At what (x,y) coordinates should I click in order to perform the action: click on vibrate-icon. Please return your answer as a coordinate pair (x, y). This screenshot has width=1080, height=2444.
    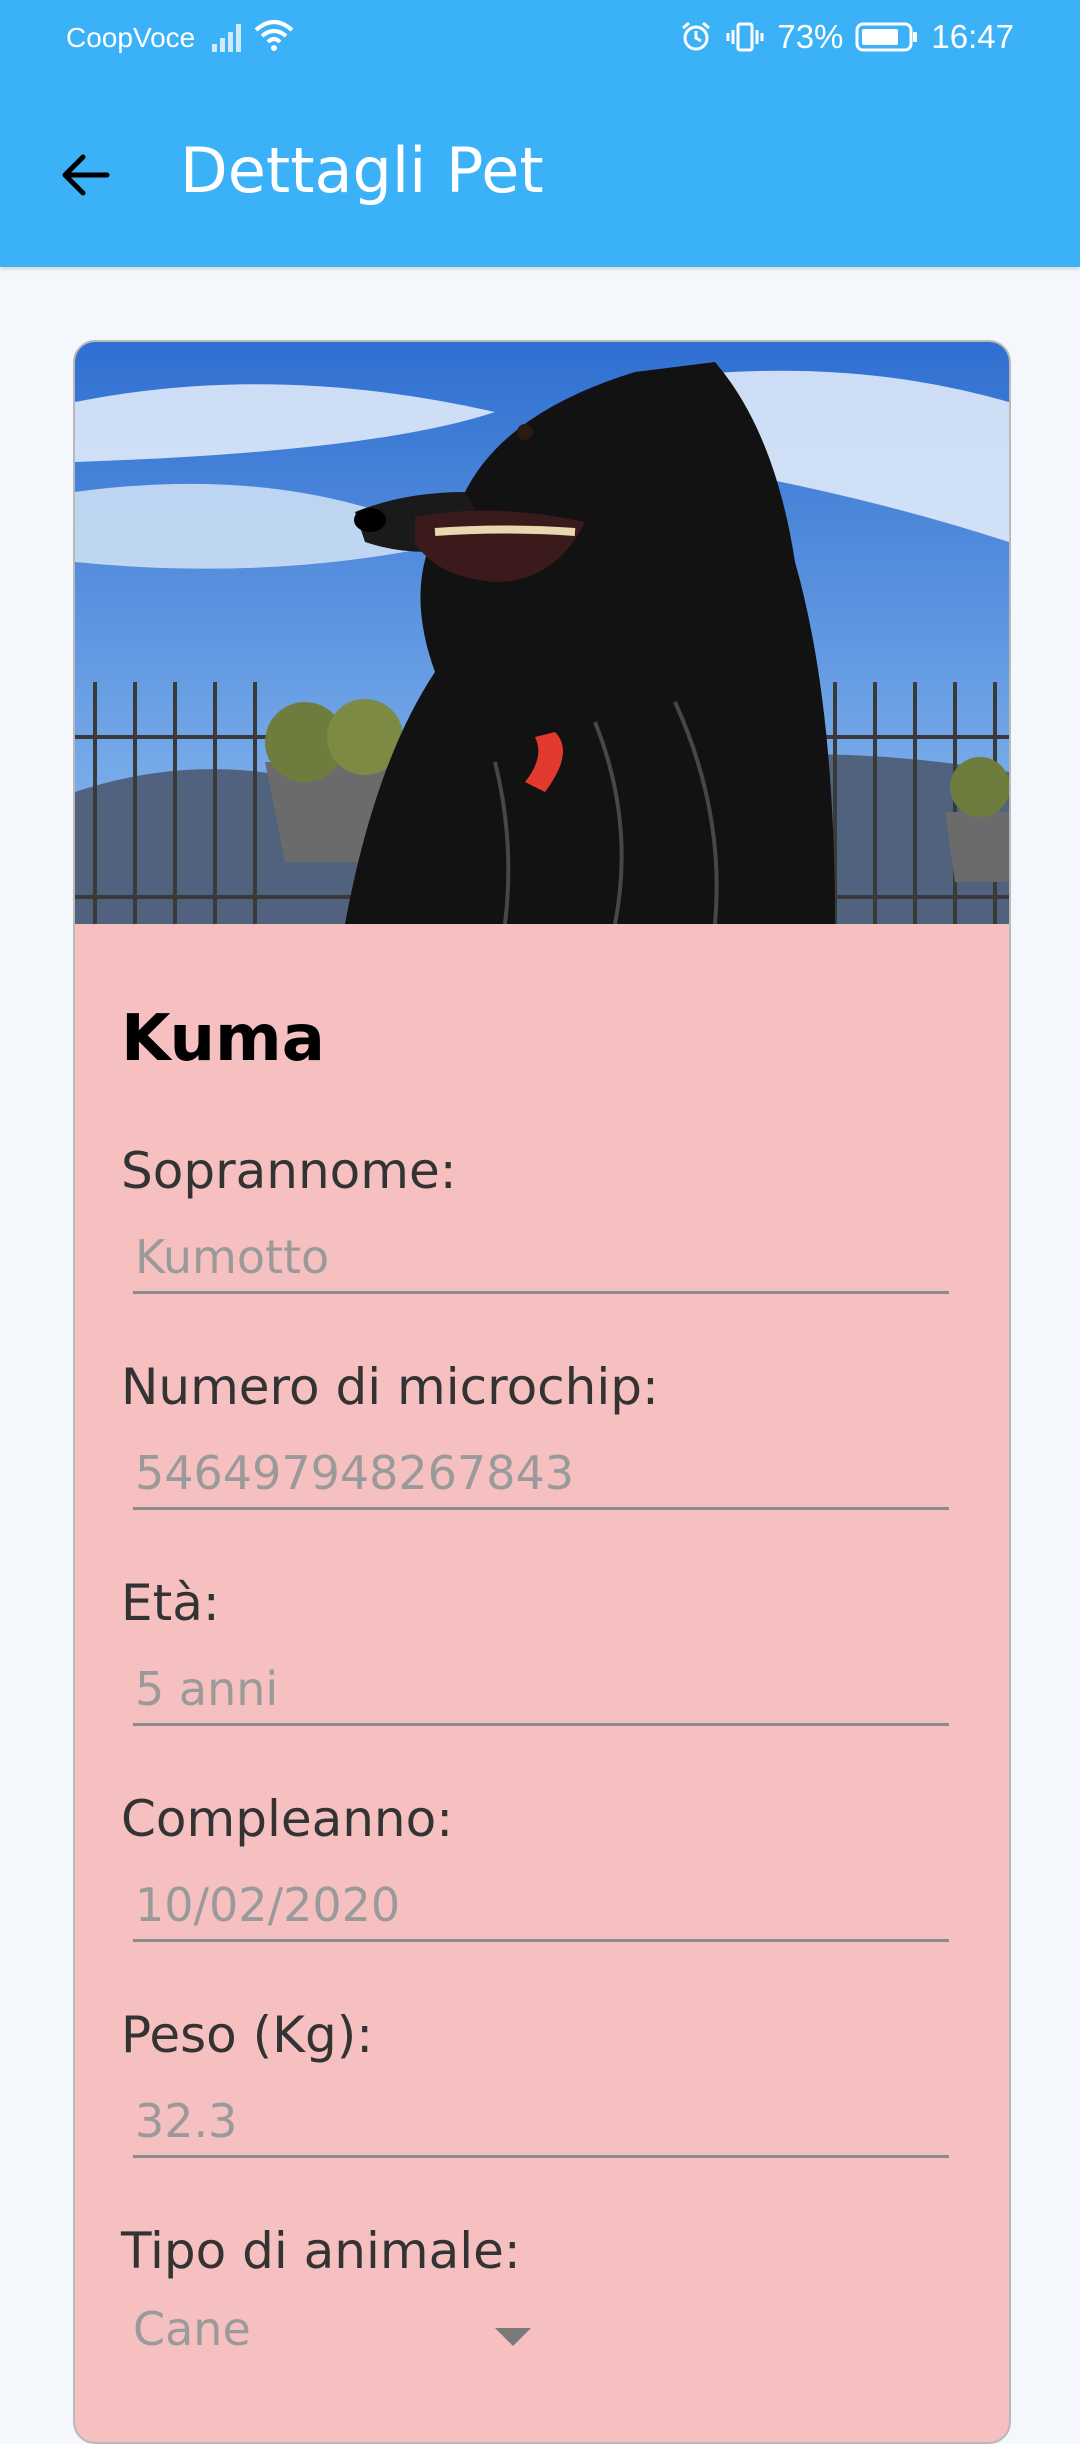
    Looking at the image, I should click on (745, 37).